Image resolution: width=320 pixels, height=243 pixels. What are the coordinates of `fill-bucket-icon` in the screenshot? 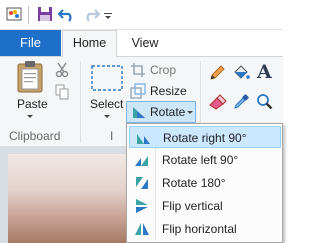 It's located at (241, 74).